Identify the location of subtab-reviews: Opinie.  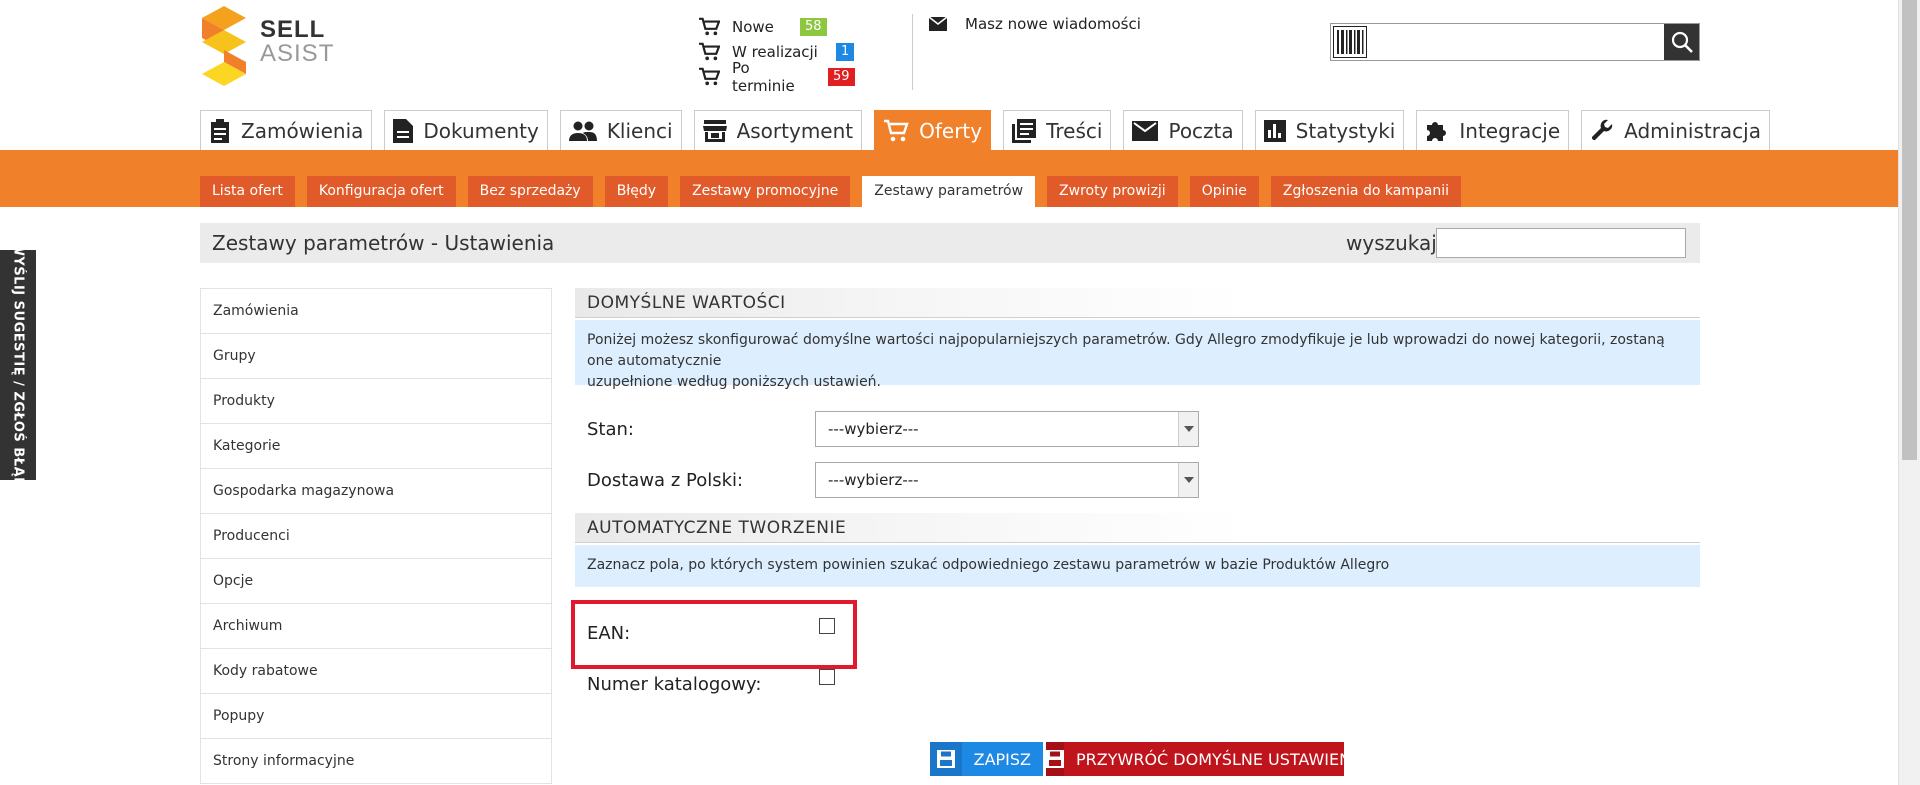
(1224, 191).